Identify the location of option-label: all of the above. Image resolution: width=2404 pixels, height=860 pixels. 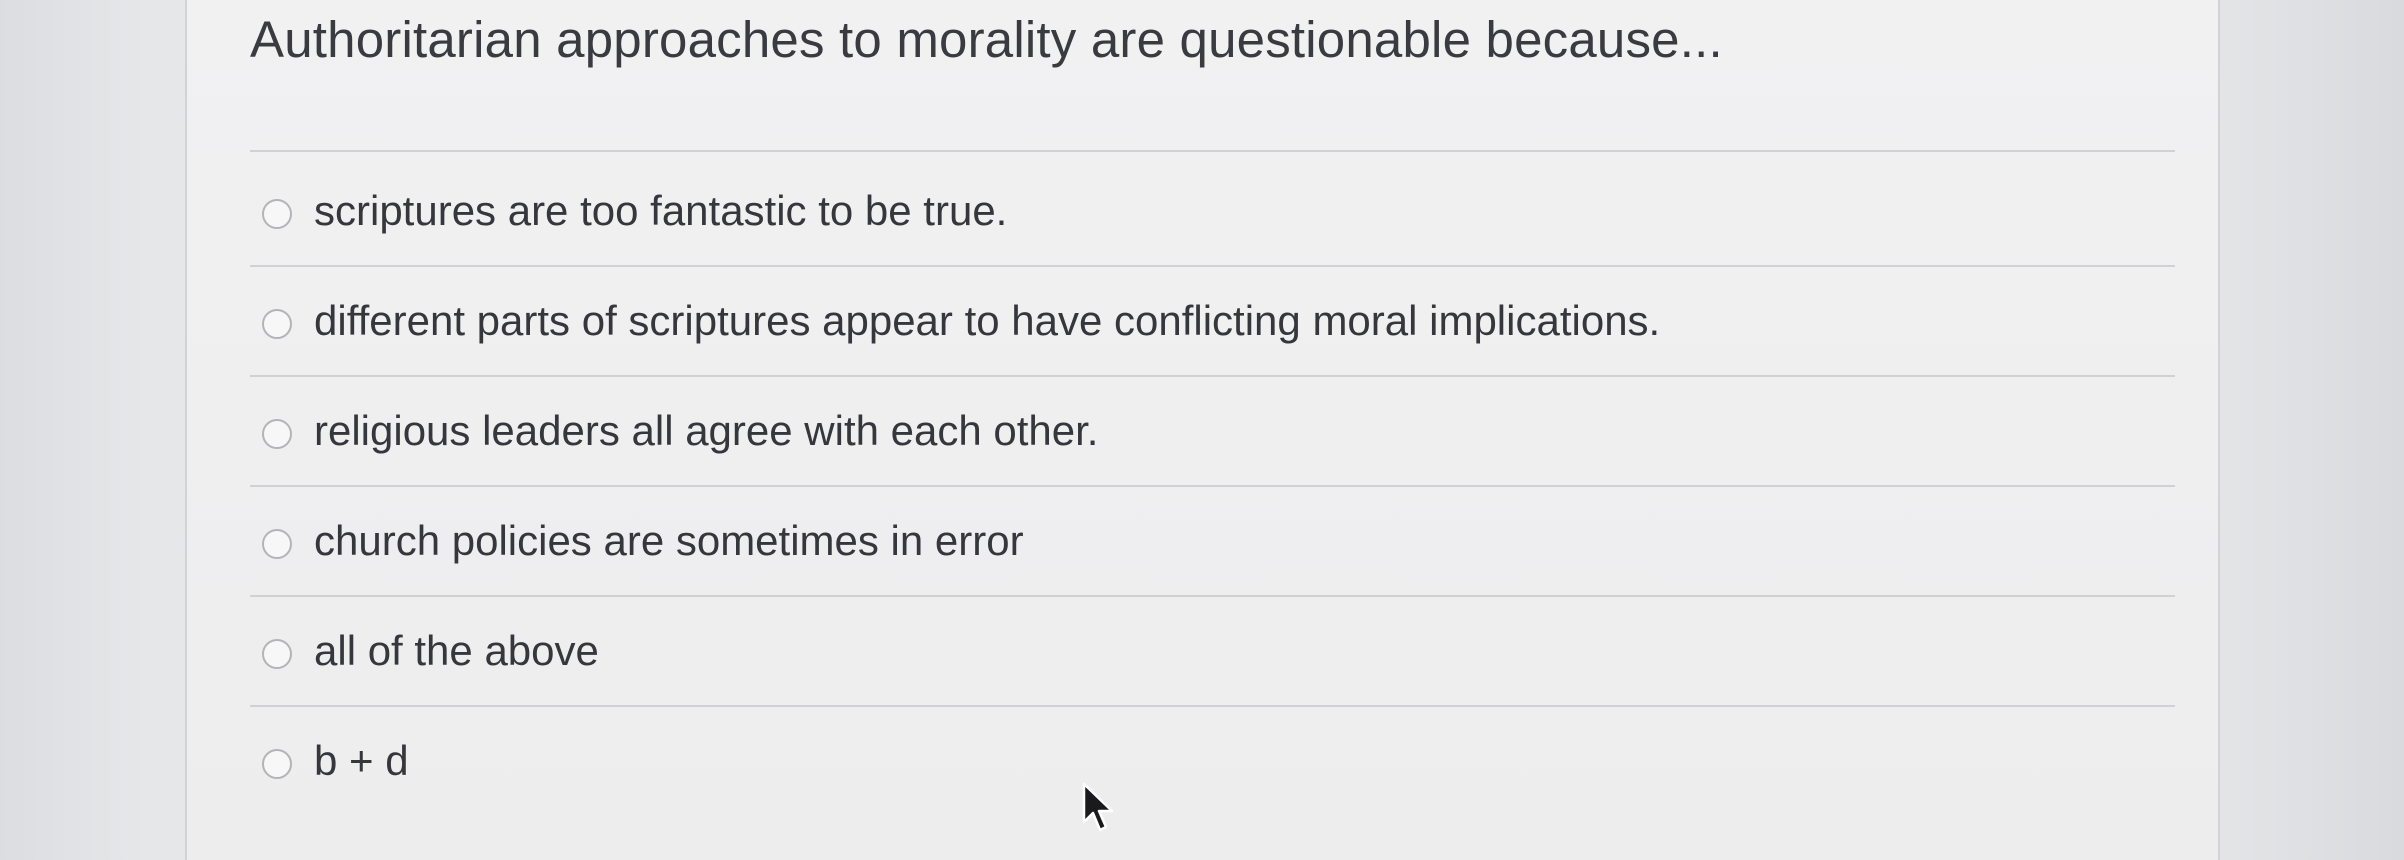
(456, 650).